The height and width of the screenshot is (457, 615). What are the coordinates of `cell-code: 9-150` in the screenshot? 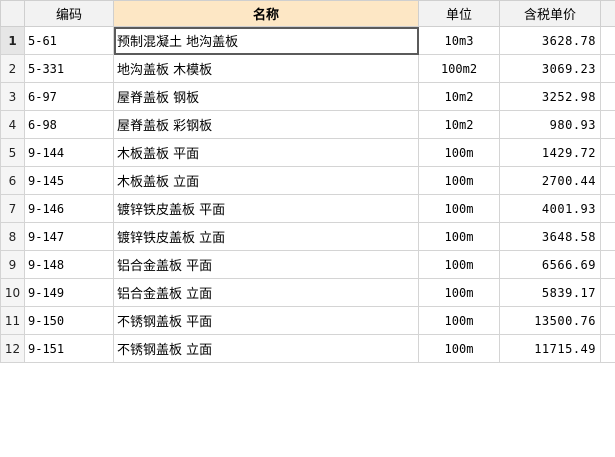 It's located at (69, 320).